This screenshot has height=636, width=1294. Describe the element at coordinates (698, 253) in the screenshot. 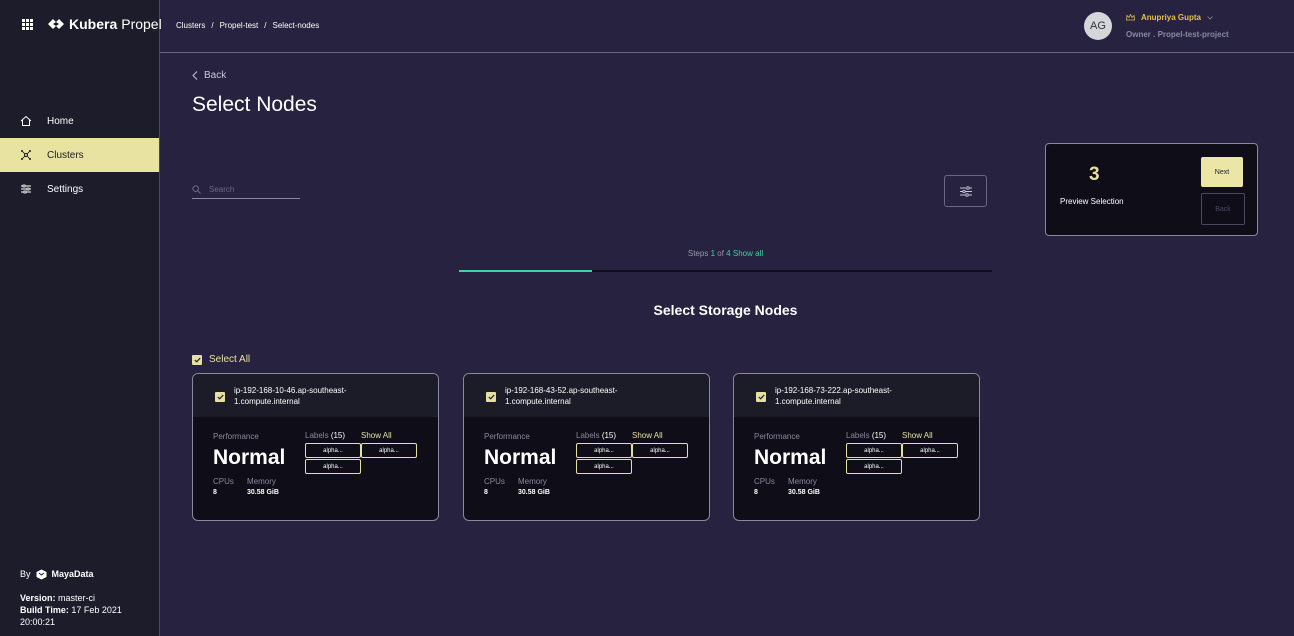

I see `steps-prefix: Steps` at that location.